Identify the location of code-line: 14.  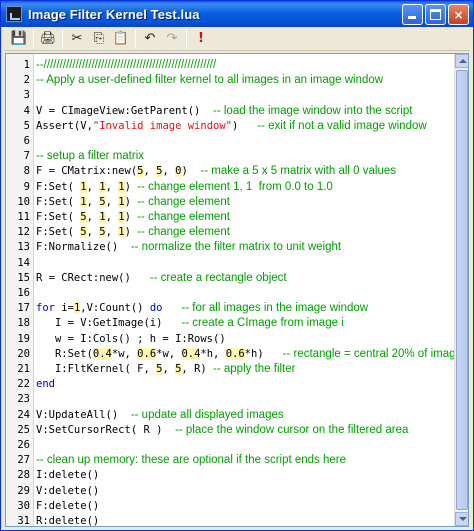
(231, 263).